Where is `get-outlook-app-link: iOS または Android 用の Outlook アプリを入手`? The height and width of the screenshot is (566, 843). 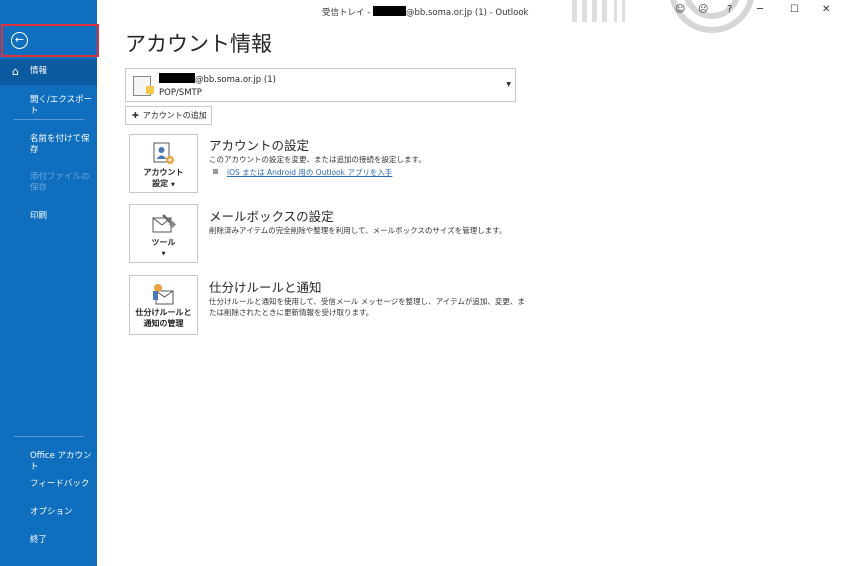
get-outlook-app-link: iOS または Android 用の Outlook アプリを入手 is located at coordinates (309, 172).